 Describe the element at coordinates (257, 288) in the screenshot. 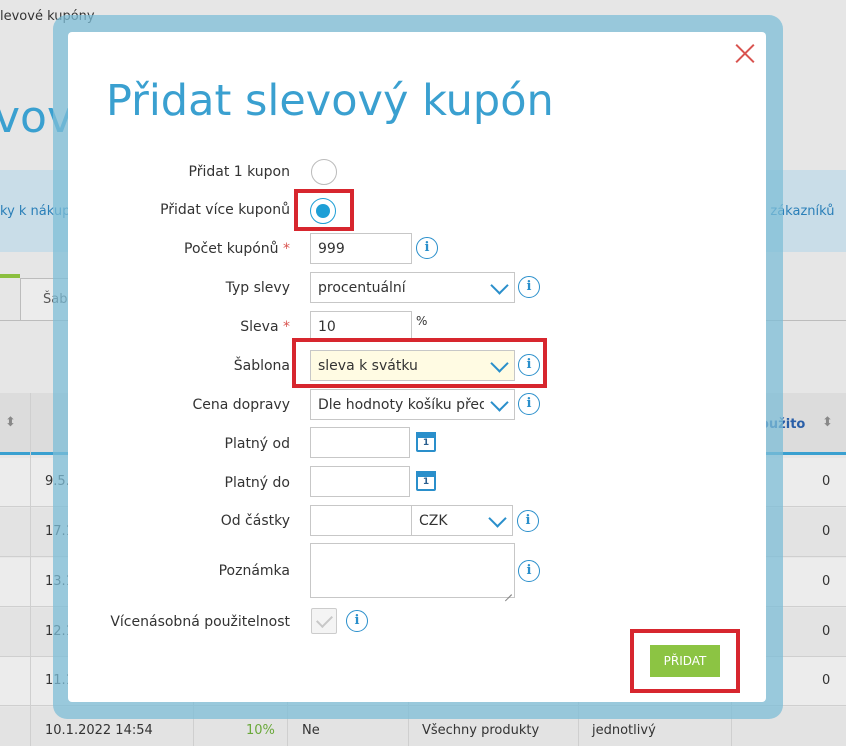

I see `discount-type-label: Typ slevy` at that location.